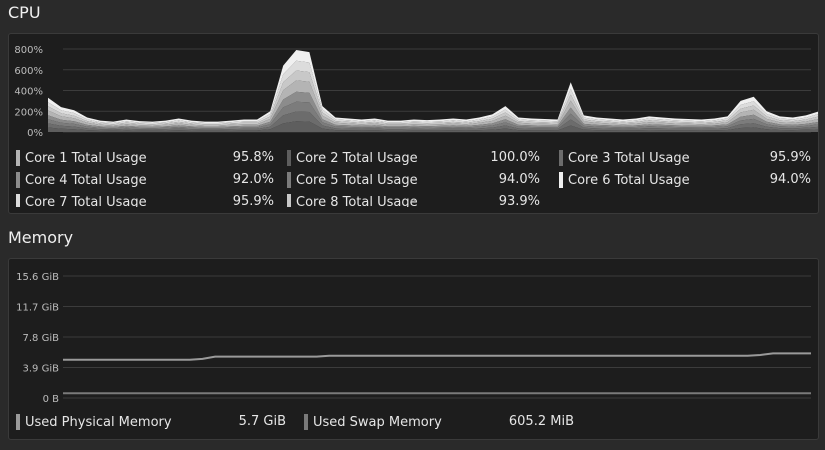  I want to click on y-tick-label: 800%, so click(28, 50).